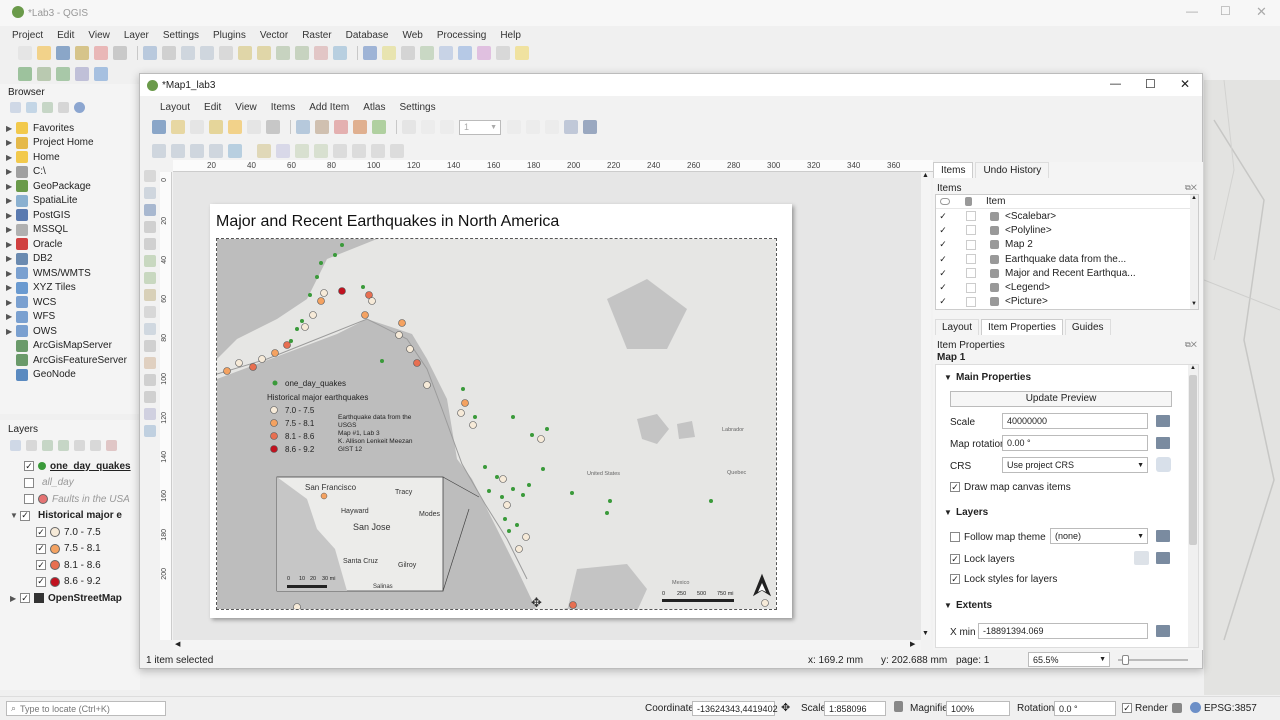 This screenshot has height=720, width=1280. Describe the element at coordinates (389, 53) in the screenshot. I see `select-icon` at that location.